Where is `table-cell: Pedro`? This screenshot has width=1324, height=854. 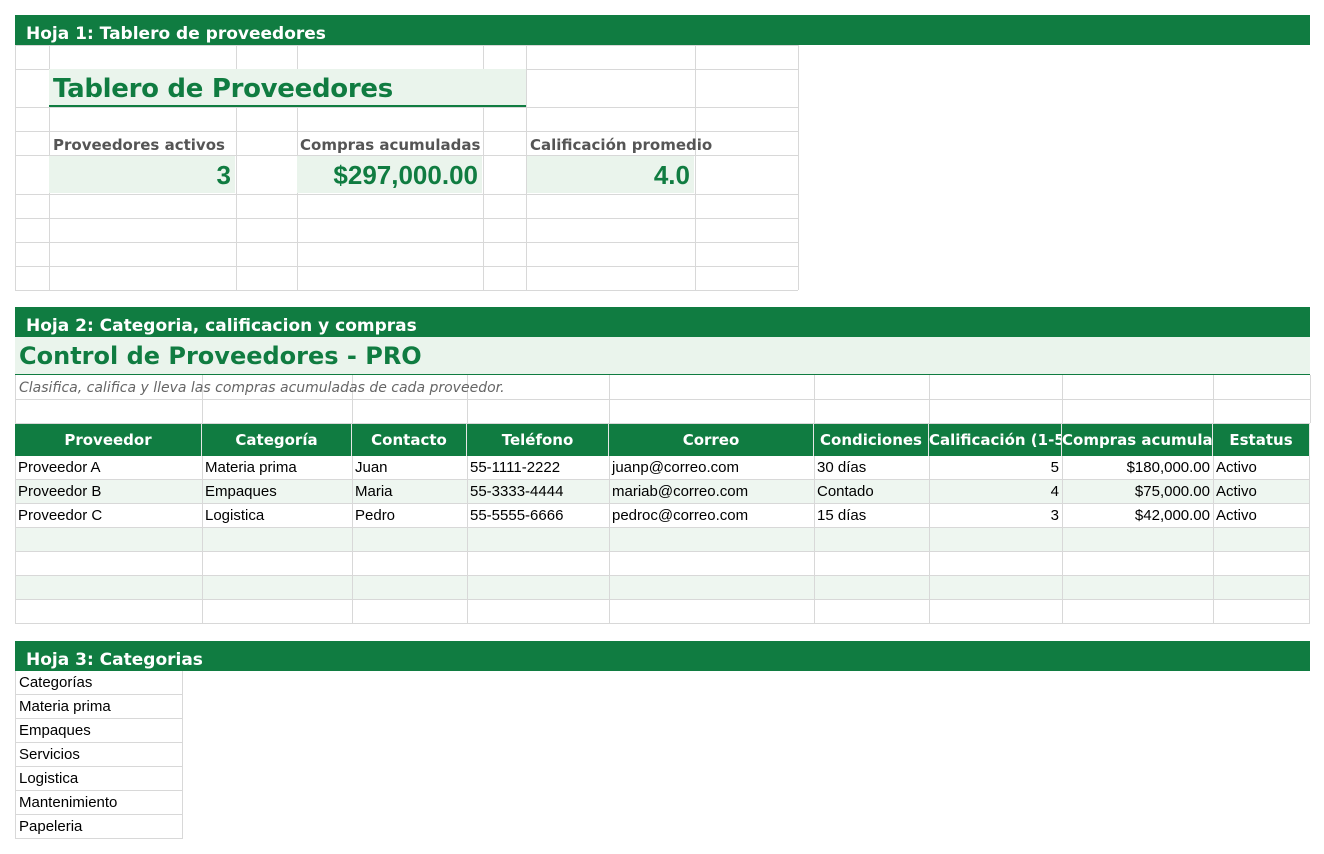 table-cell: Pedro is located at coordinates (409, 516).